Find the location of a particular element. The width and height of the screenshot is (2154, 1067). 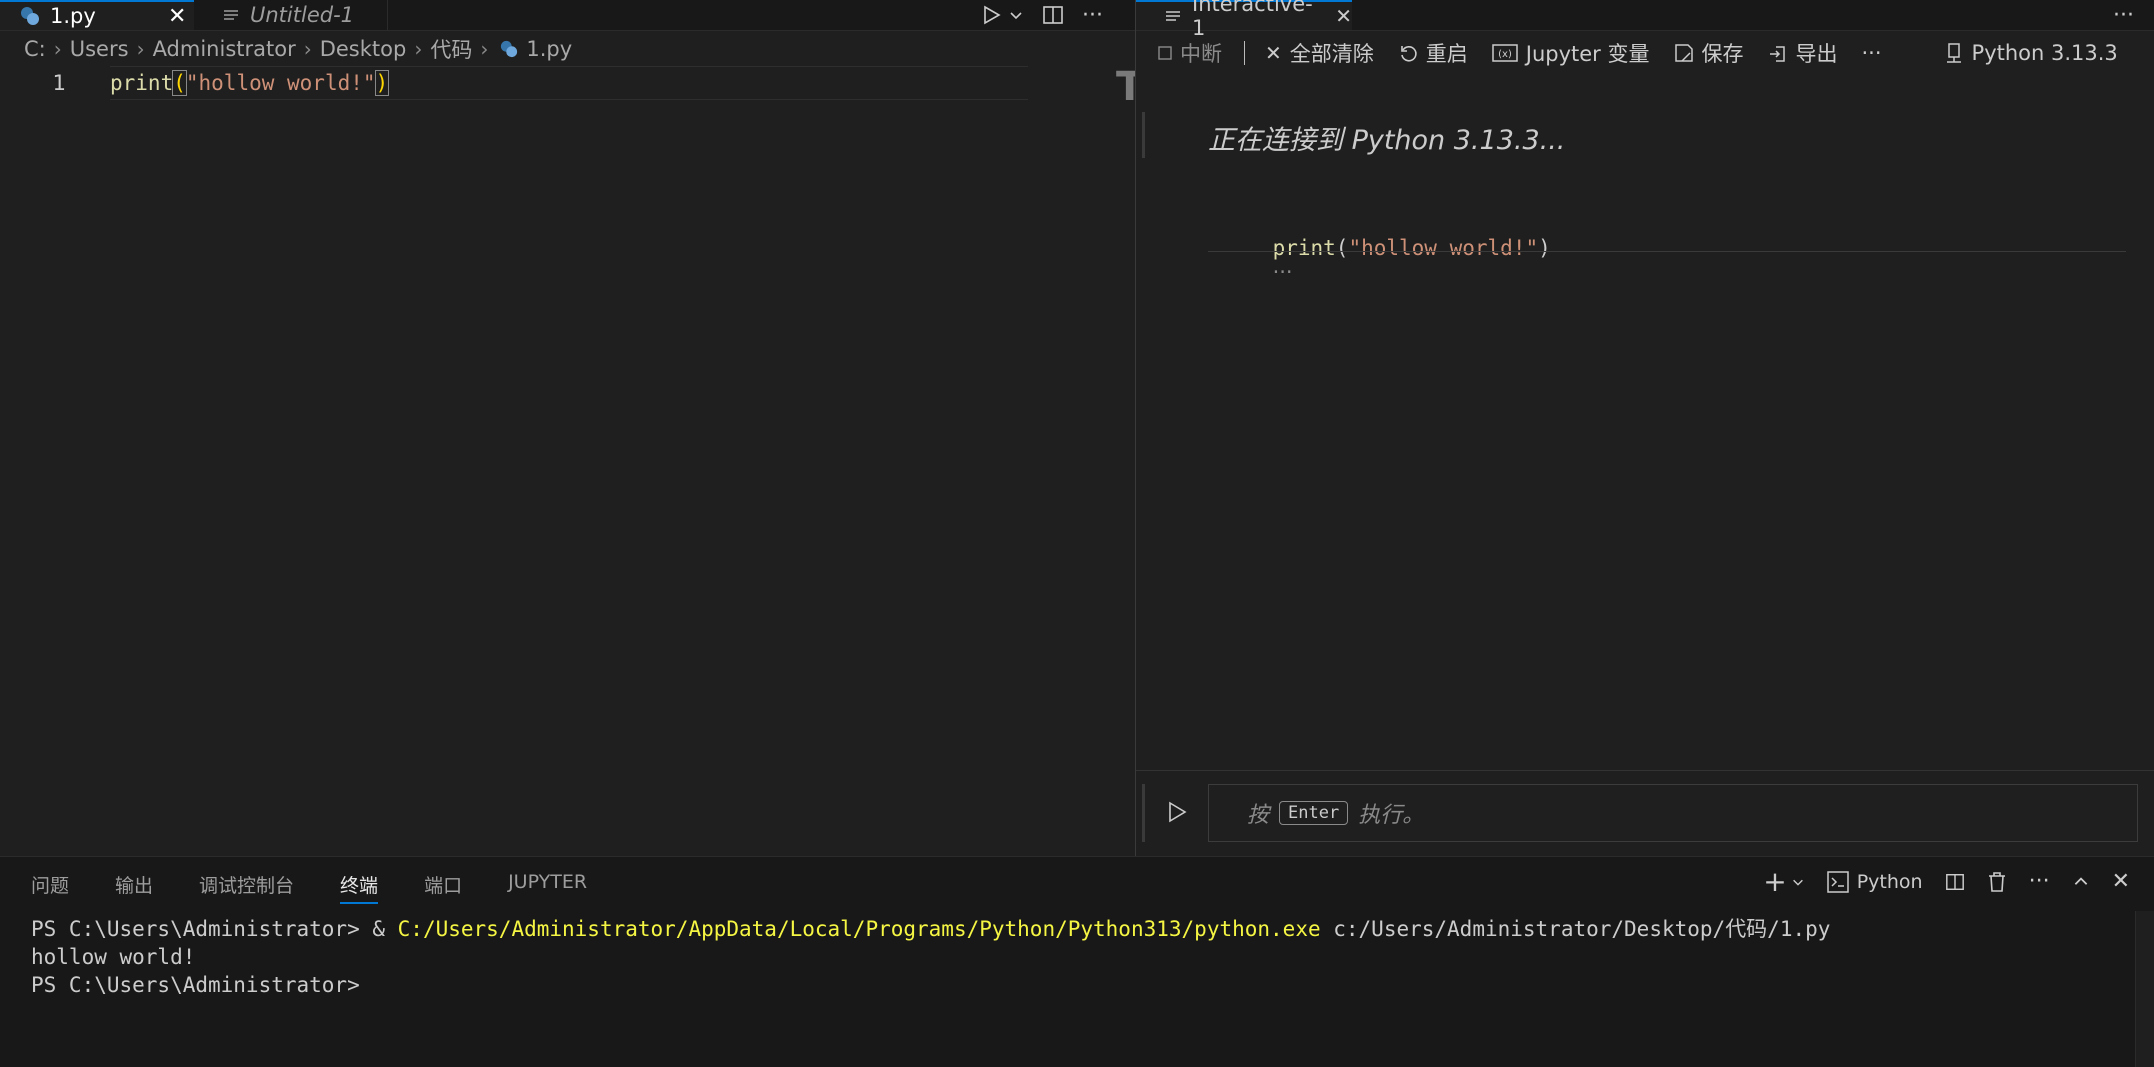

toolbar-more-button: ··· is located at coordinates (1872, 53).